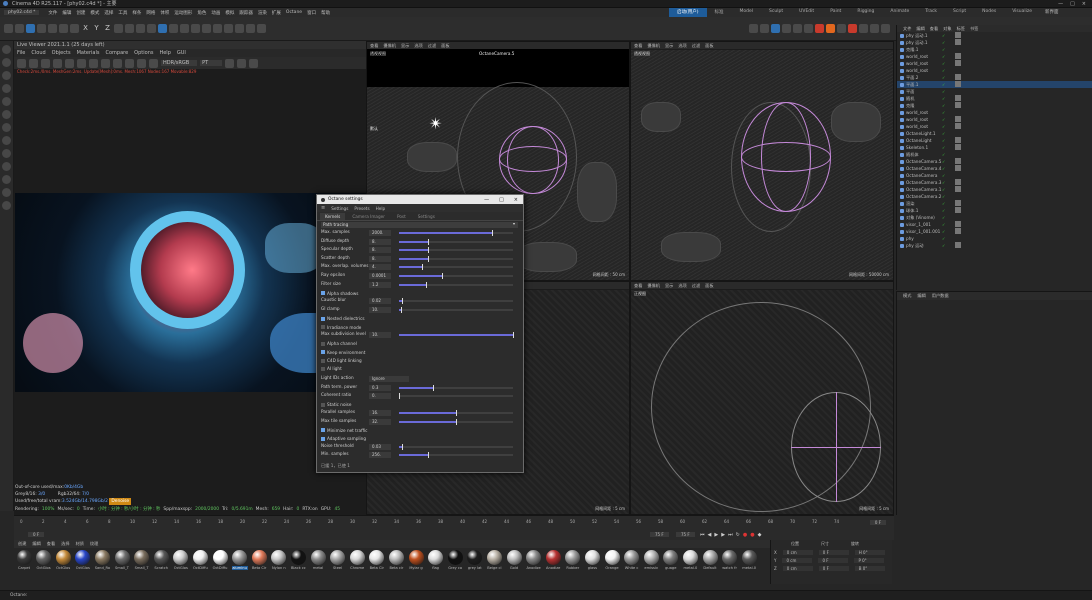 Image resolution: width=1092 pixels, height=600 pixels. Describe the element at coordinates (230, 63) in the screenshot. I see `snapshot-icon` at that location.